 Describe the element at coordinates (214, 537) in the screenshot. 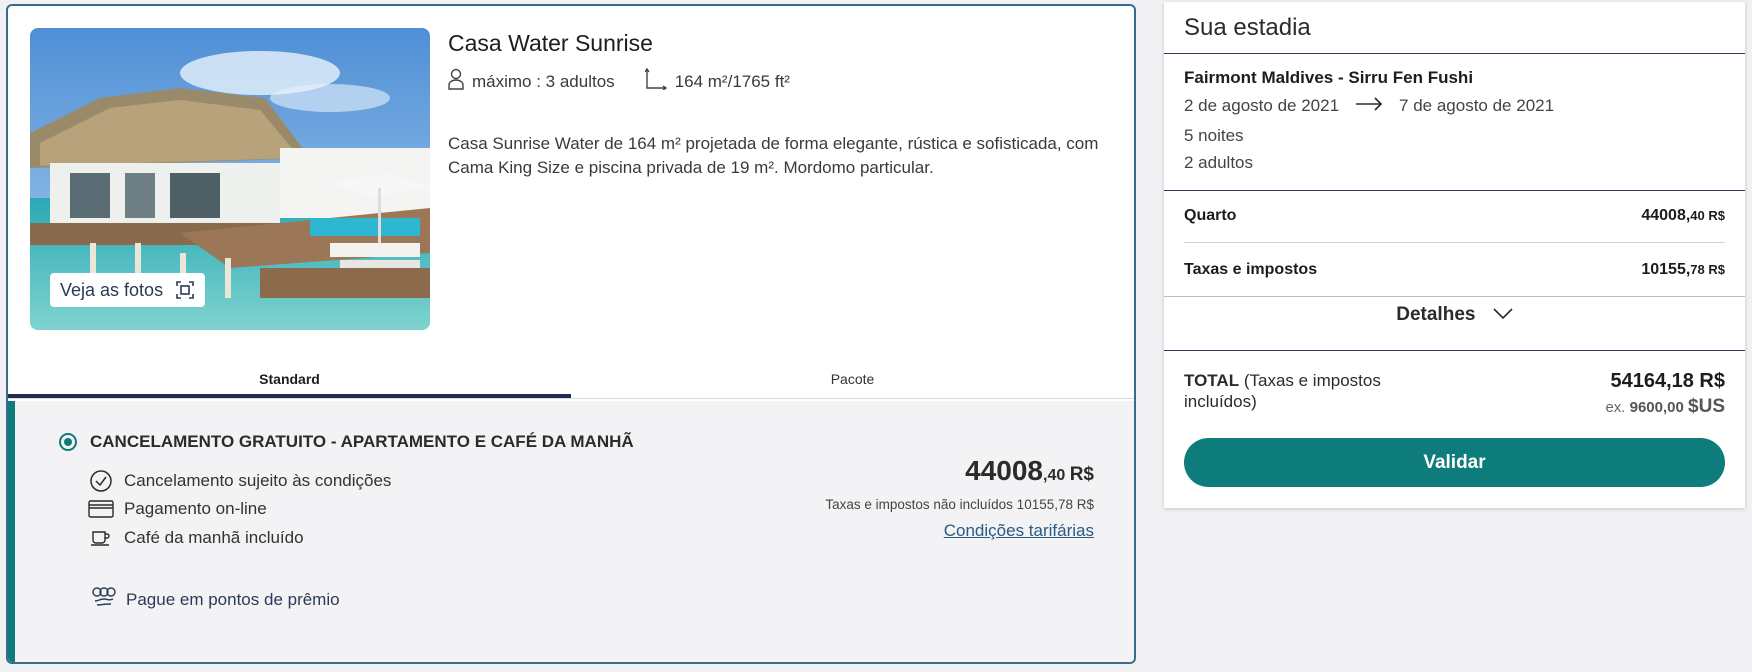

I see `feature-label: Café da manhã incluído` at that location.